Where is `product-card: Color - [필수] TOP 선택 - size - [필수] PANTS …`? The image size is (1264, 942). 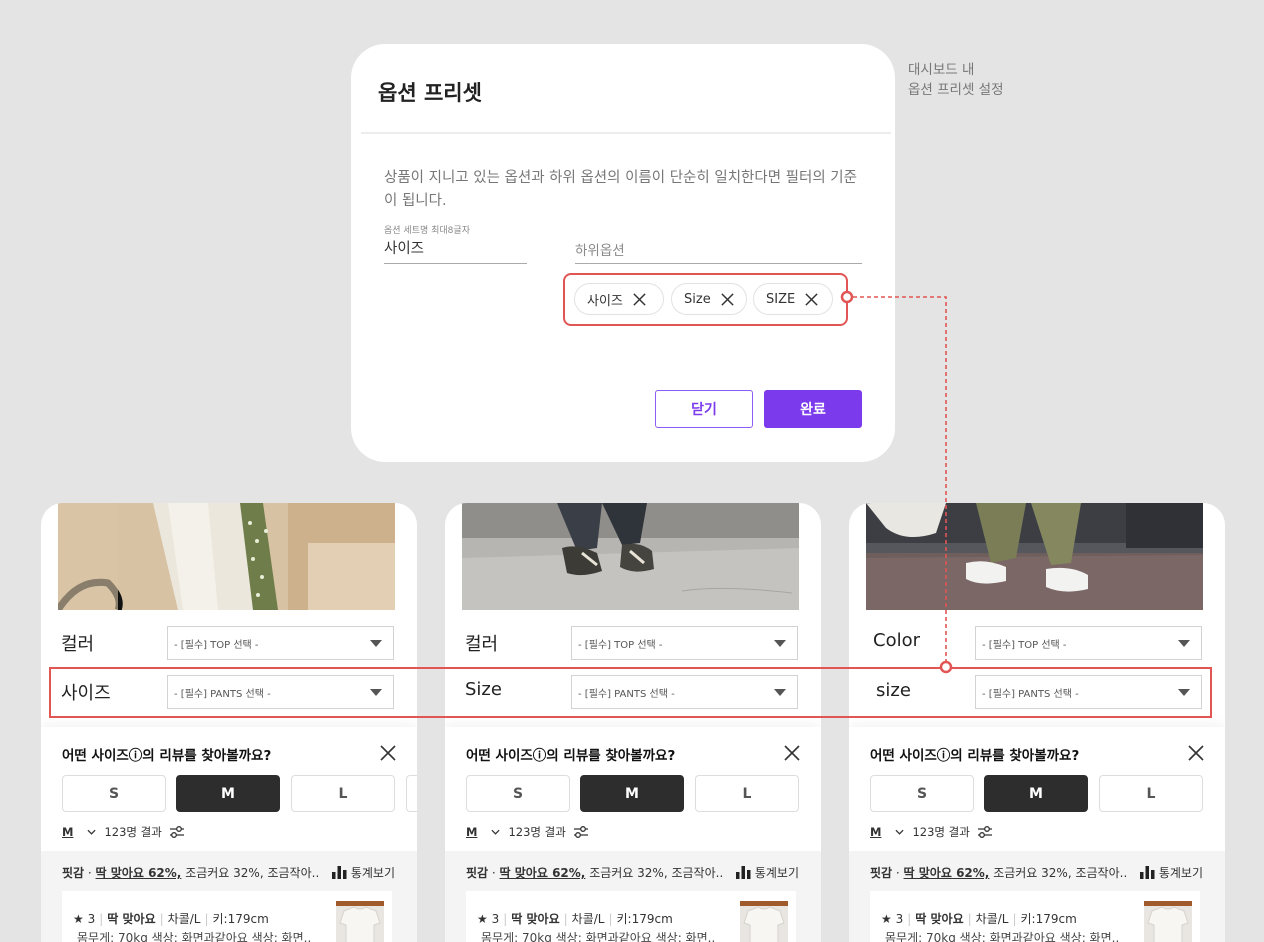 product-card: Color - [필수] TOP 선택 - size - [필수] PANTS … is located at coordinates (1037, 722).